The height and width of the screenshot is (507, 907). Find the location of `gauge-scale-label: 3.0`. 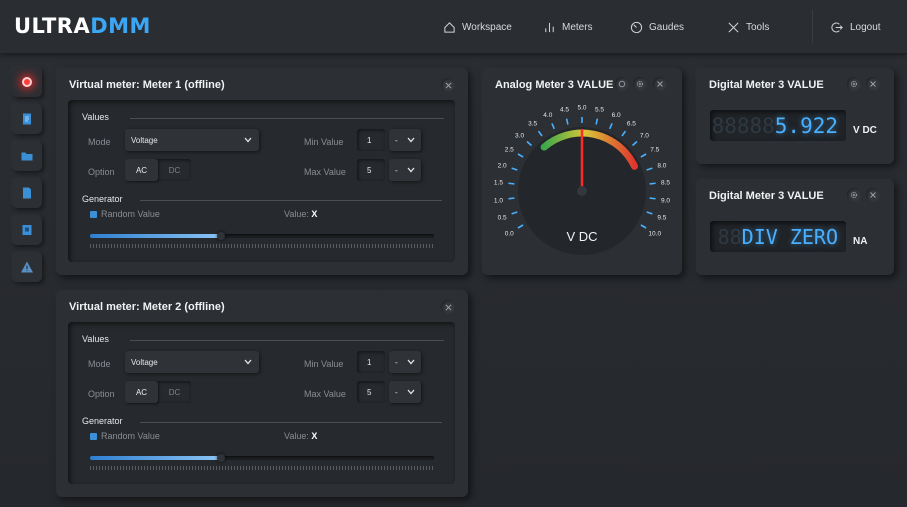

gauge-scale-label: 3.0 is located at coordinates (519, 135).